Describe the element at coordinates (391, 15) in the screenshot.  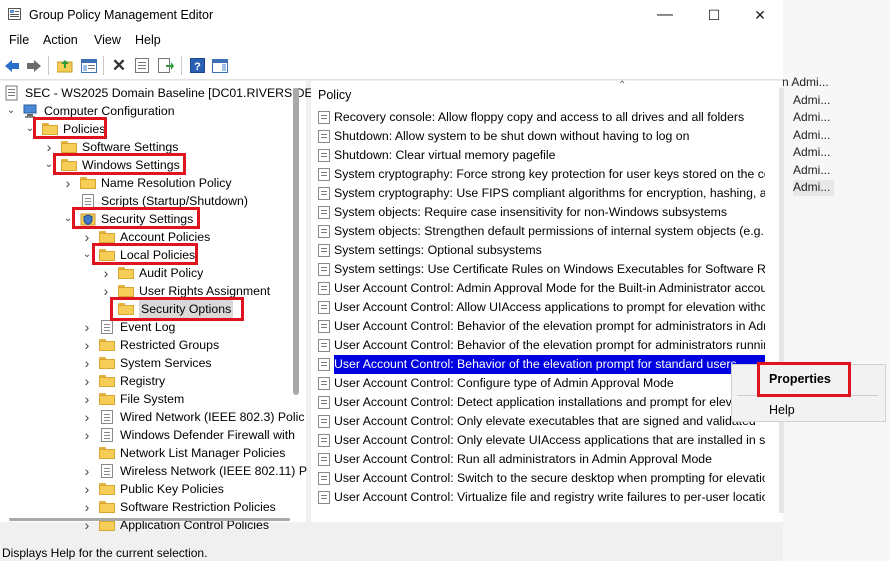
I see `title-bar: Group Policy Management Editor — ☐ ✕` at that location.